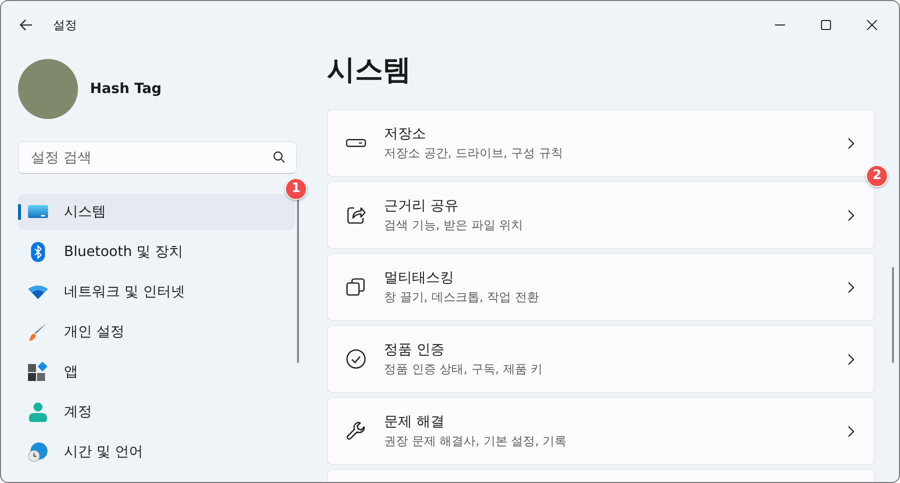 The image size is (900, 483). Describe the element at coordinates (279, 157) in the screenshot. I see `search-icon` at that location.